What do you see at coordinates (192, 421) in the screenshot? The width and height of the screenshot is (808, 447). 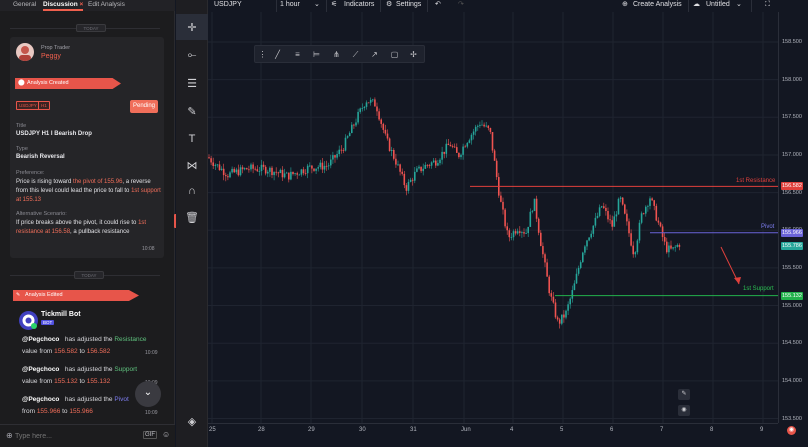 I see `layers-icon: ◈` at bounding box center [192, 421].